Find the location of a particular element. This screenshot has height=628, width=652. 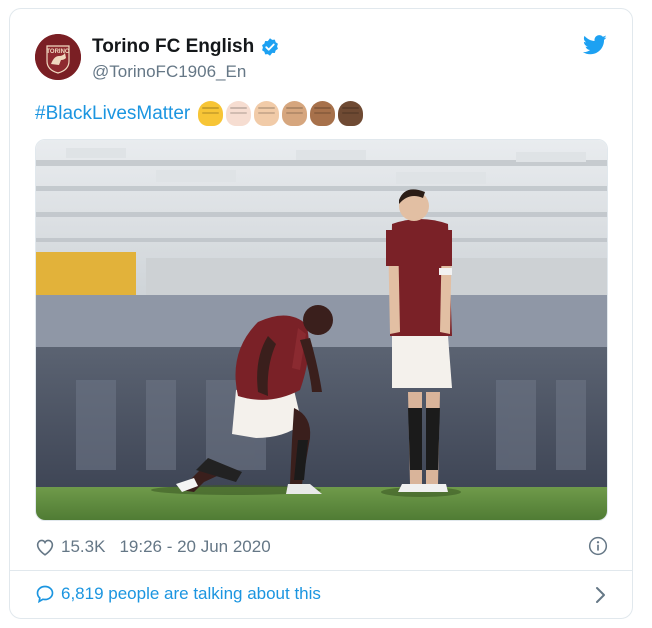

verified-badge-icon is located at coordinates (270, 47).